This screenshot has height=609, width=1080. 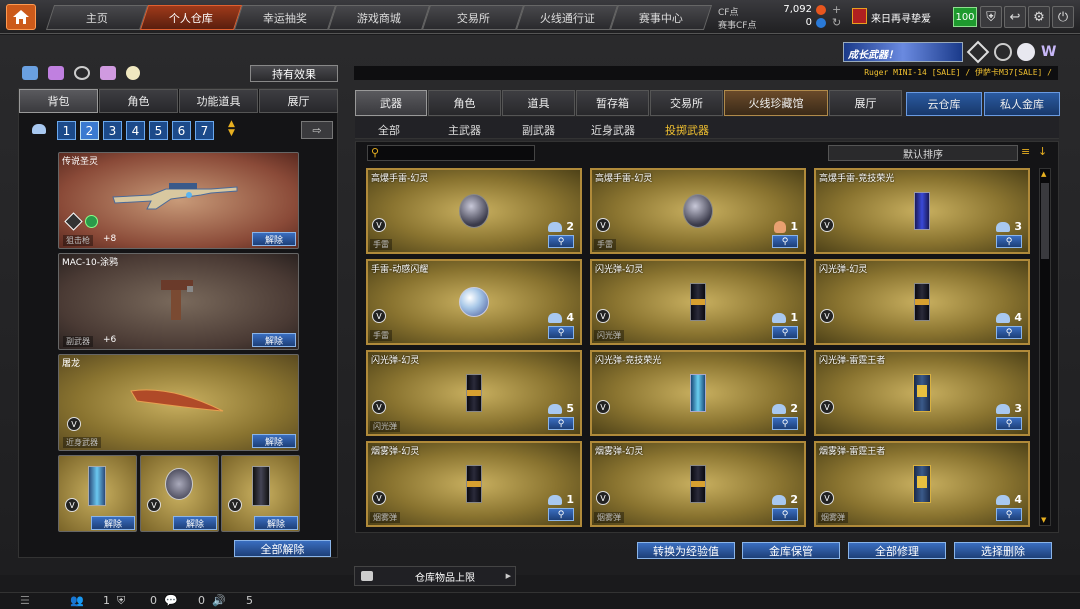 I want to click on search-input: ⚲, so click(x=451, y=153).